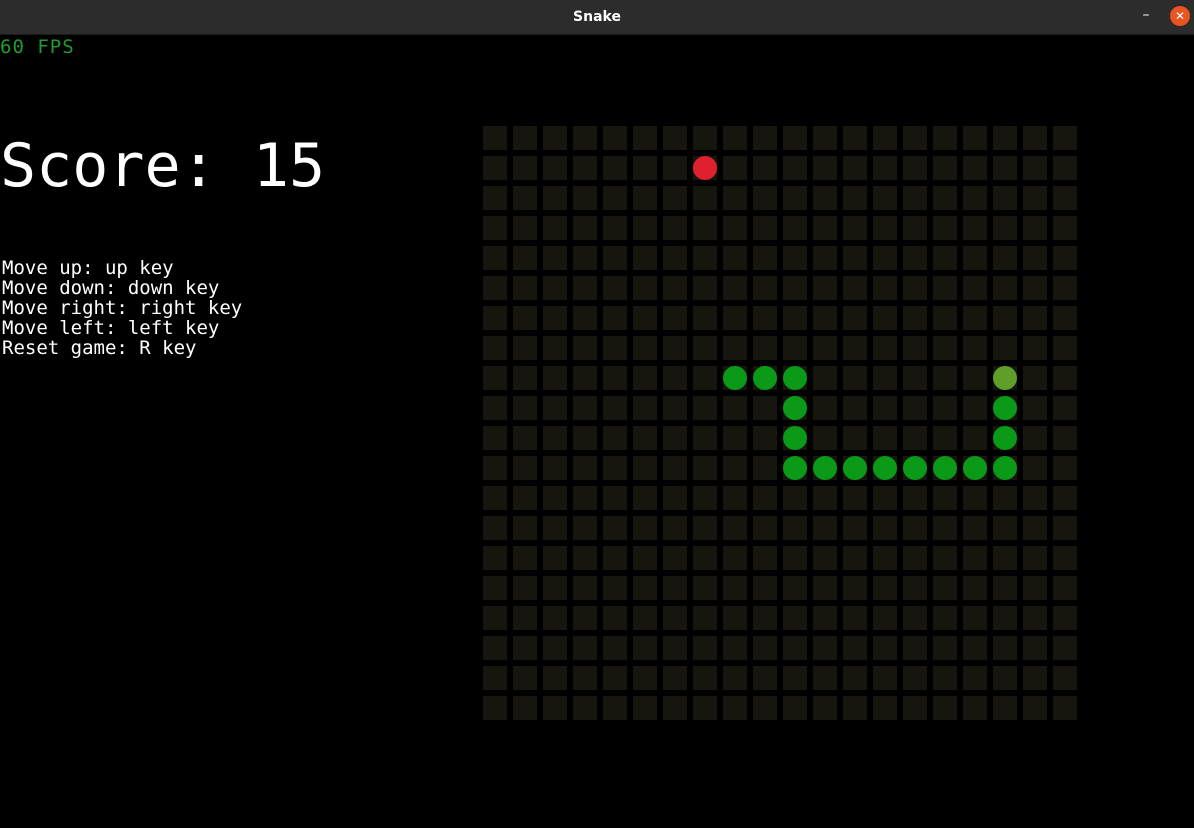 The height and width of the screenshot is (828, 1194). I want to click on window-title: Snake, so click(597, 17).